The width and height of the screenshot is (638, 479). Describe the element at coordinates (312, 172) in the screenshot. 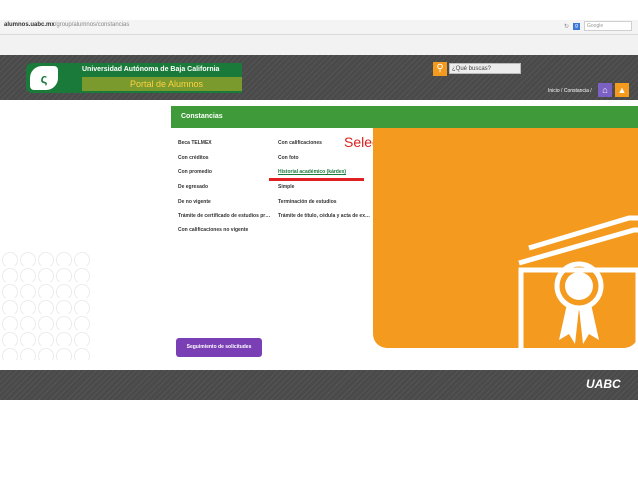

I see `link-historial-academico: Historial académico (kárdex)` at that location.